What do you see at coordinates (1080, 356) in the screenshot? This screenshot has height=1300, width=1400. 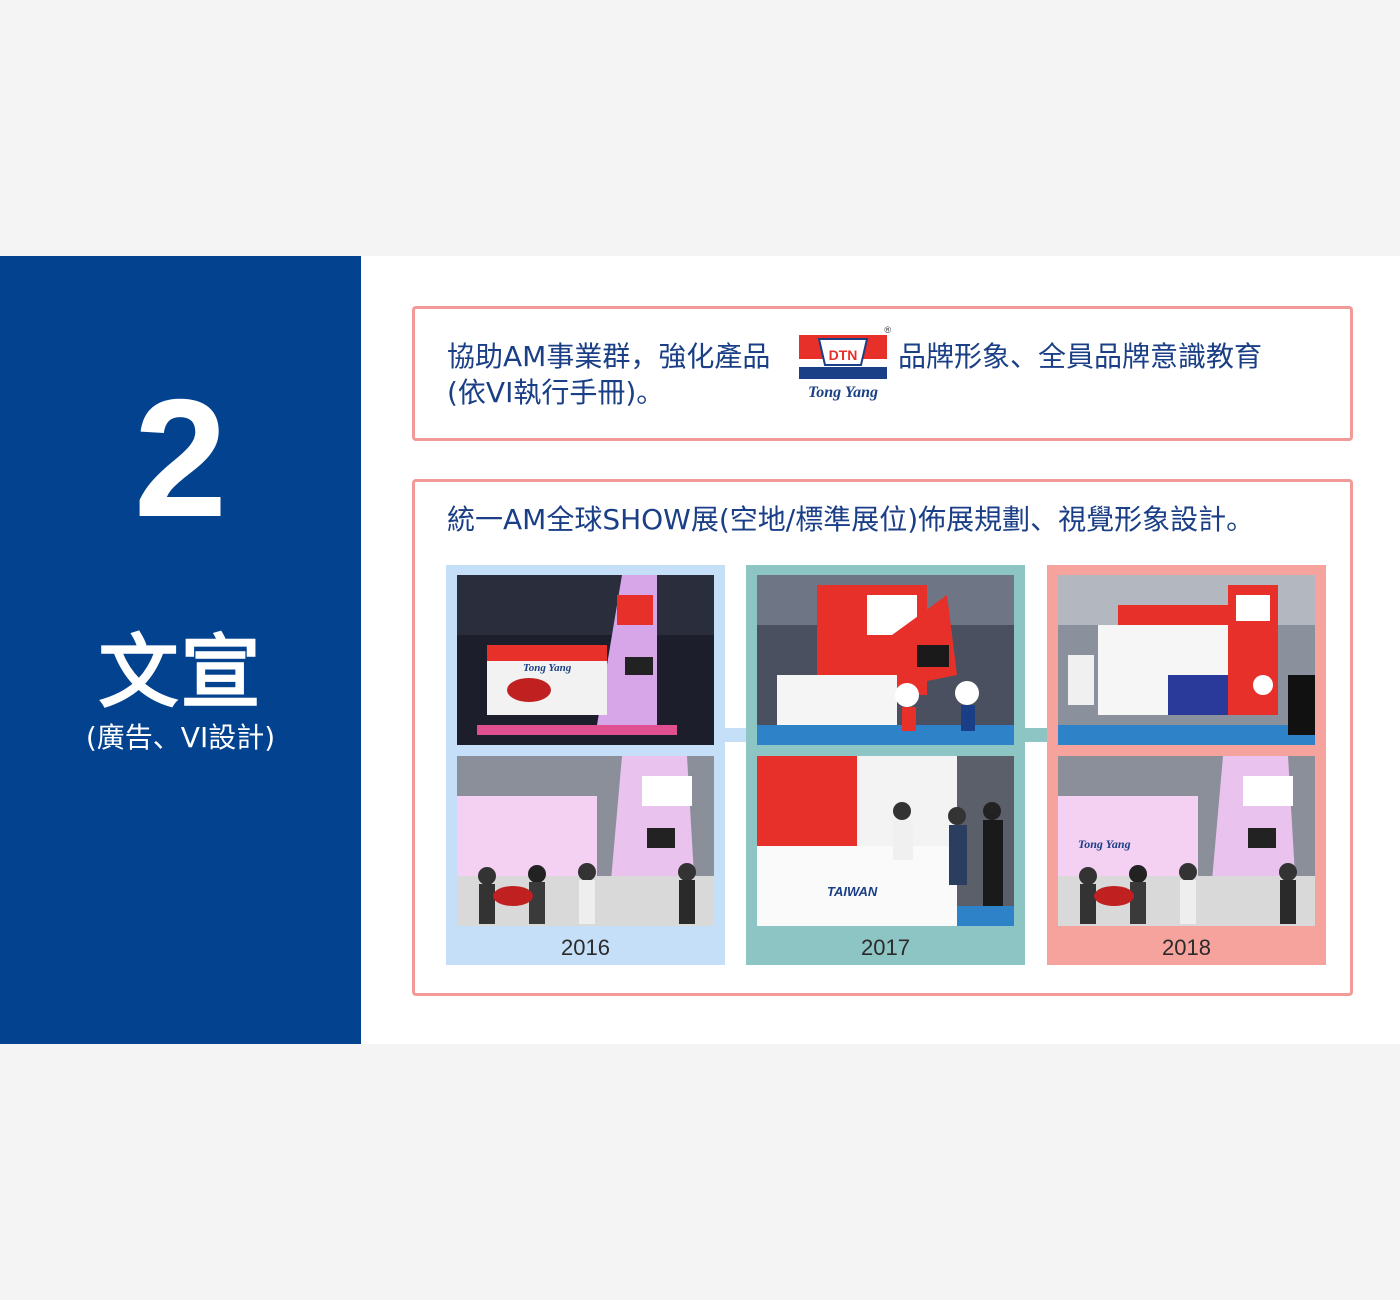 I see `intro-line1-after: 品牌形象、全員品牌意識教育` at bounding box center [1080, 356].